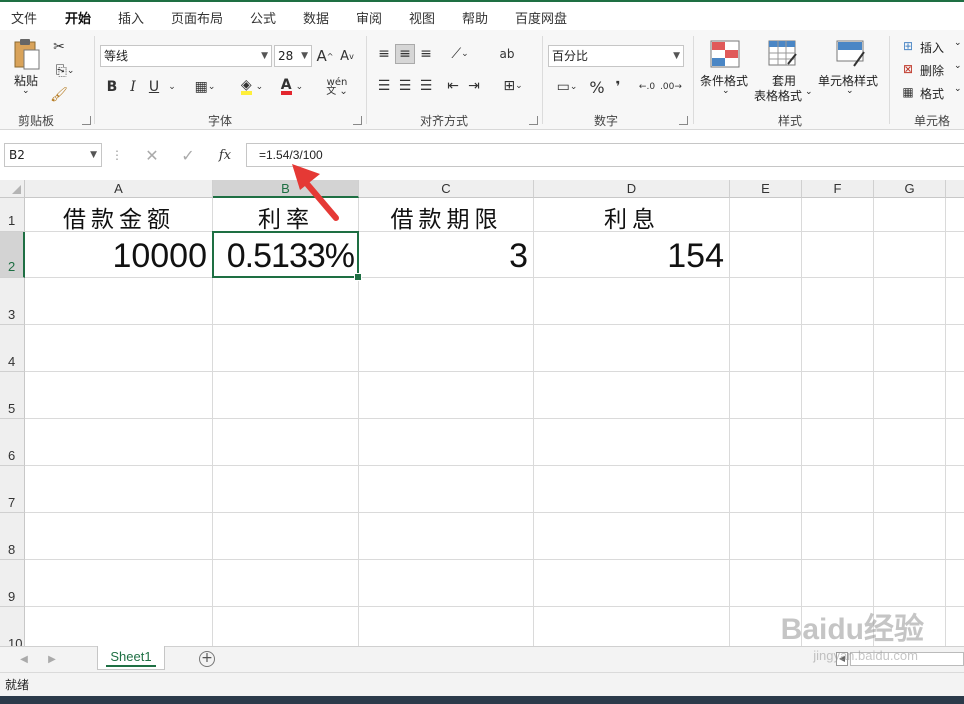  What do you see at coordinates (12, 255) in the screenshot?
I see `row-header-2: 2` at bounding box center [12, 255].